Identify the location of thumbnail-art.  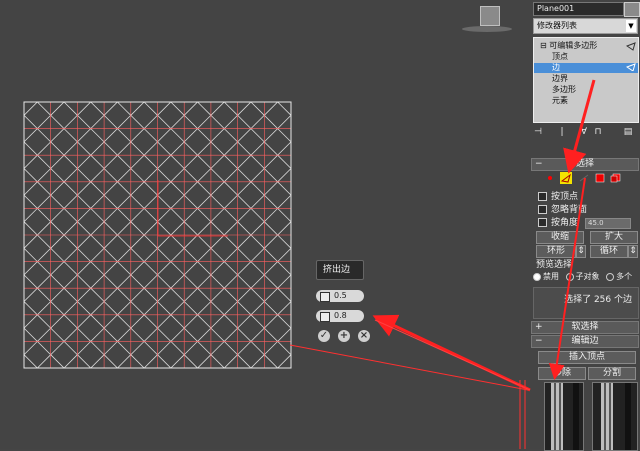
(616, 416).